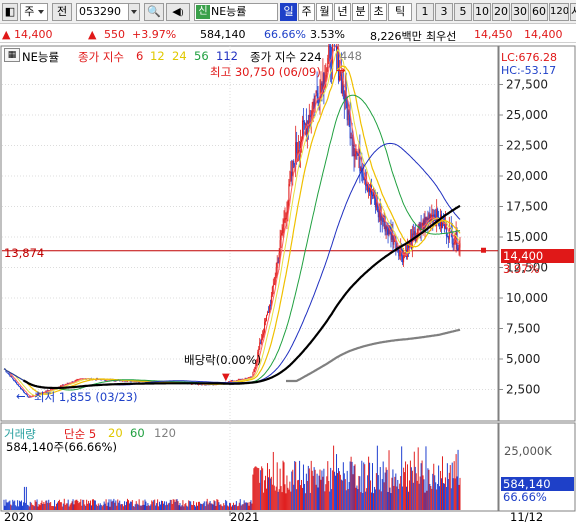 The width and height of the screenshot is (576, 524). Describe the element at coordinates (529, 57) in the screenshot. I see `lc-value: LC:676.28` at that location.